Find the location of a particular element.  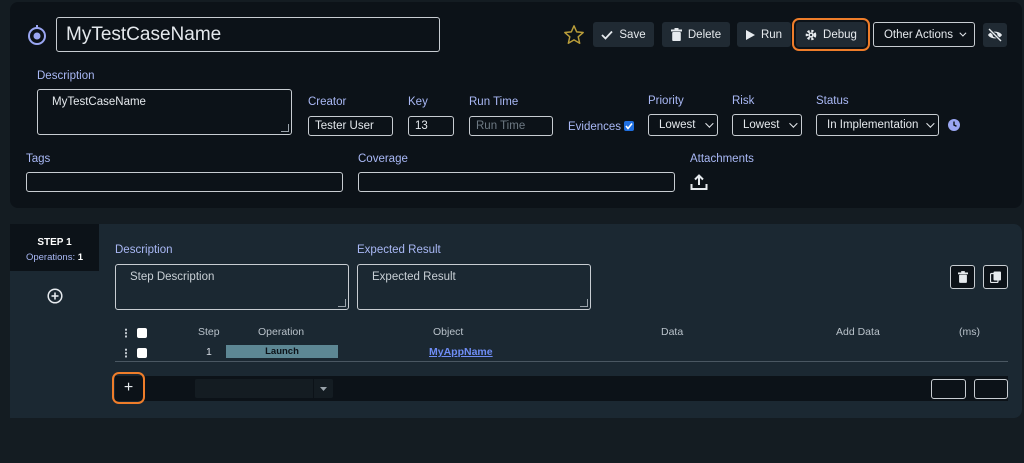

run-button-label: Run is located at coordinates (771, 34).